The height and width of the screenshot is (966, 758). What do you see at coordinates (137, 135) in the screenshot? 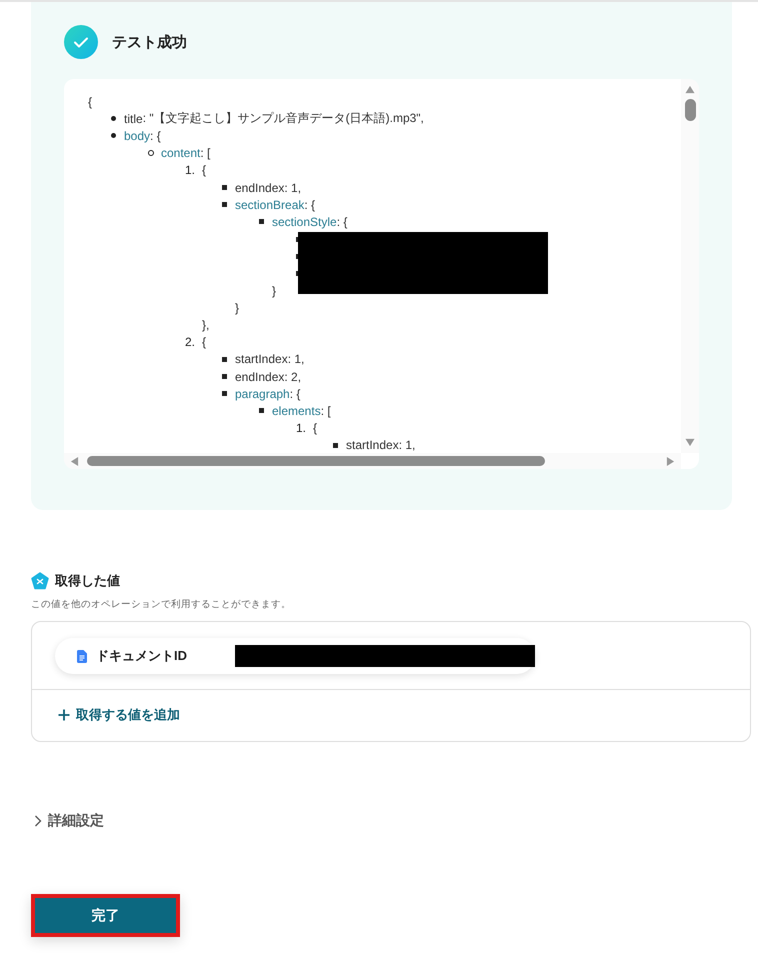
I see `json-key: body` at bounding box center [137, 135].